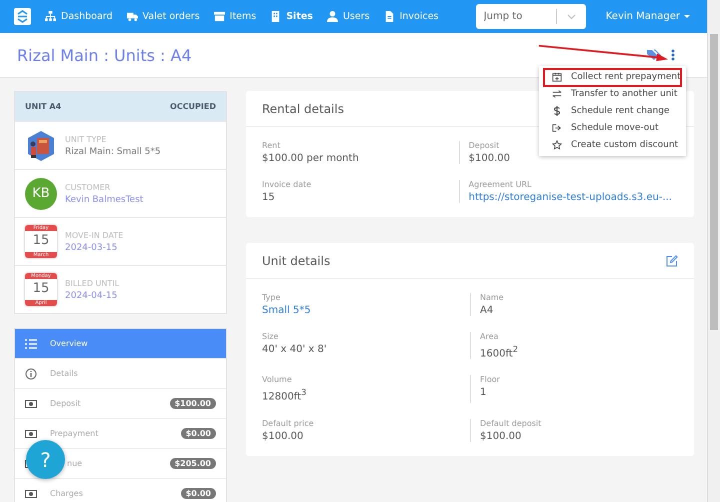 The width and height of the screenshot is (720, 502). What do you see at coordinates (74, 433) in the screenshot?
I see `menu-item-label: Prepayment` at bounding box center [74, 433].